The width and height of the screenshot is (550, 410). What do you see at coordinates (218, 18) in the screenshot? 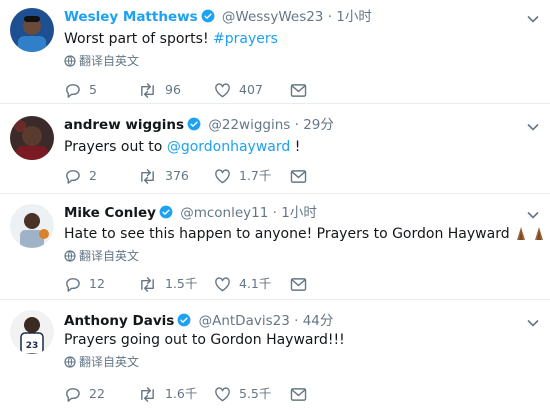
I see `tweet-header: Wesley Matthews @WessyWes23 · 1小时` at bounding box center [218, 18].